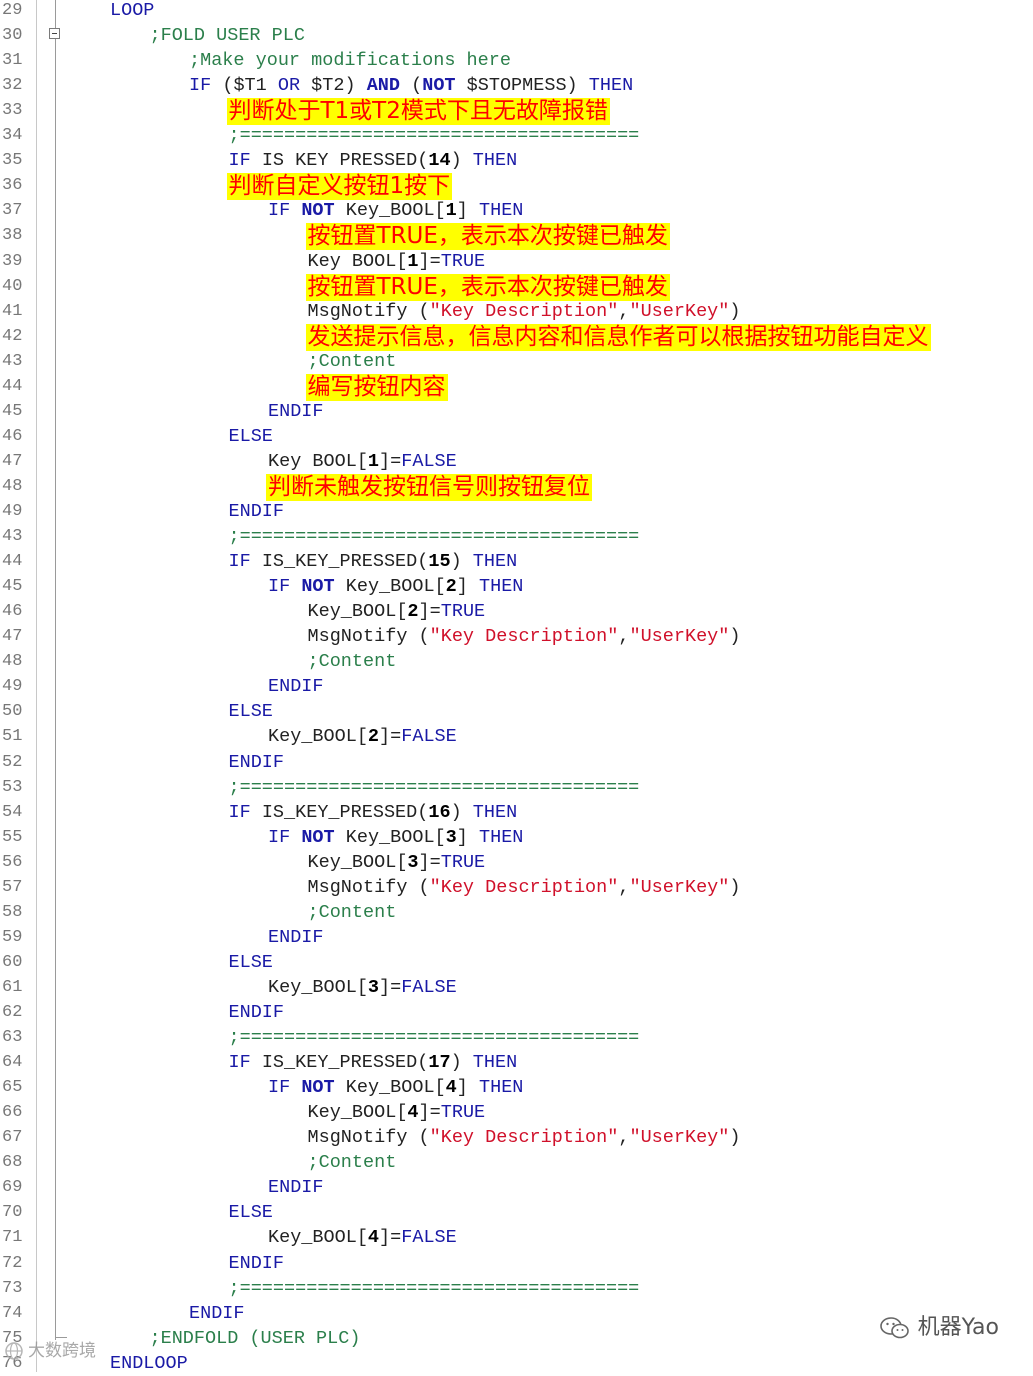 The width and height of the screenshot is (1033, 1376). I want to click on code-token: 15, so click(439, 562).